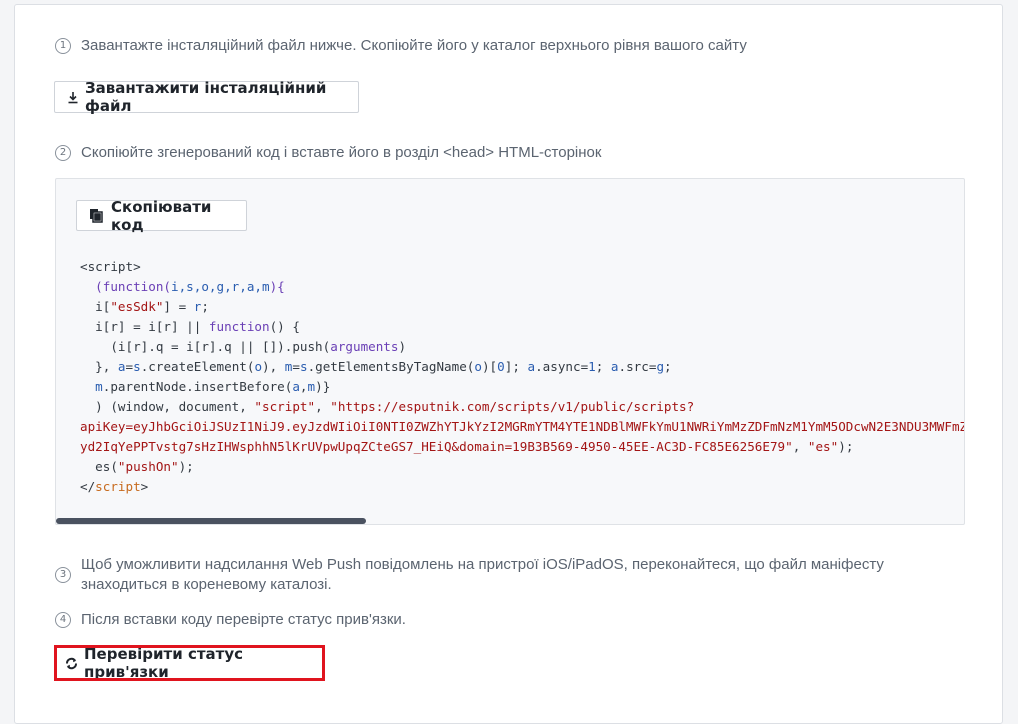 The image size is (1018, 724). What do you see at coordinates (110, 266) in the screenshot?
I see `code-line: <script>` at bounding box center [110, 266].